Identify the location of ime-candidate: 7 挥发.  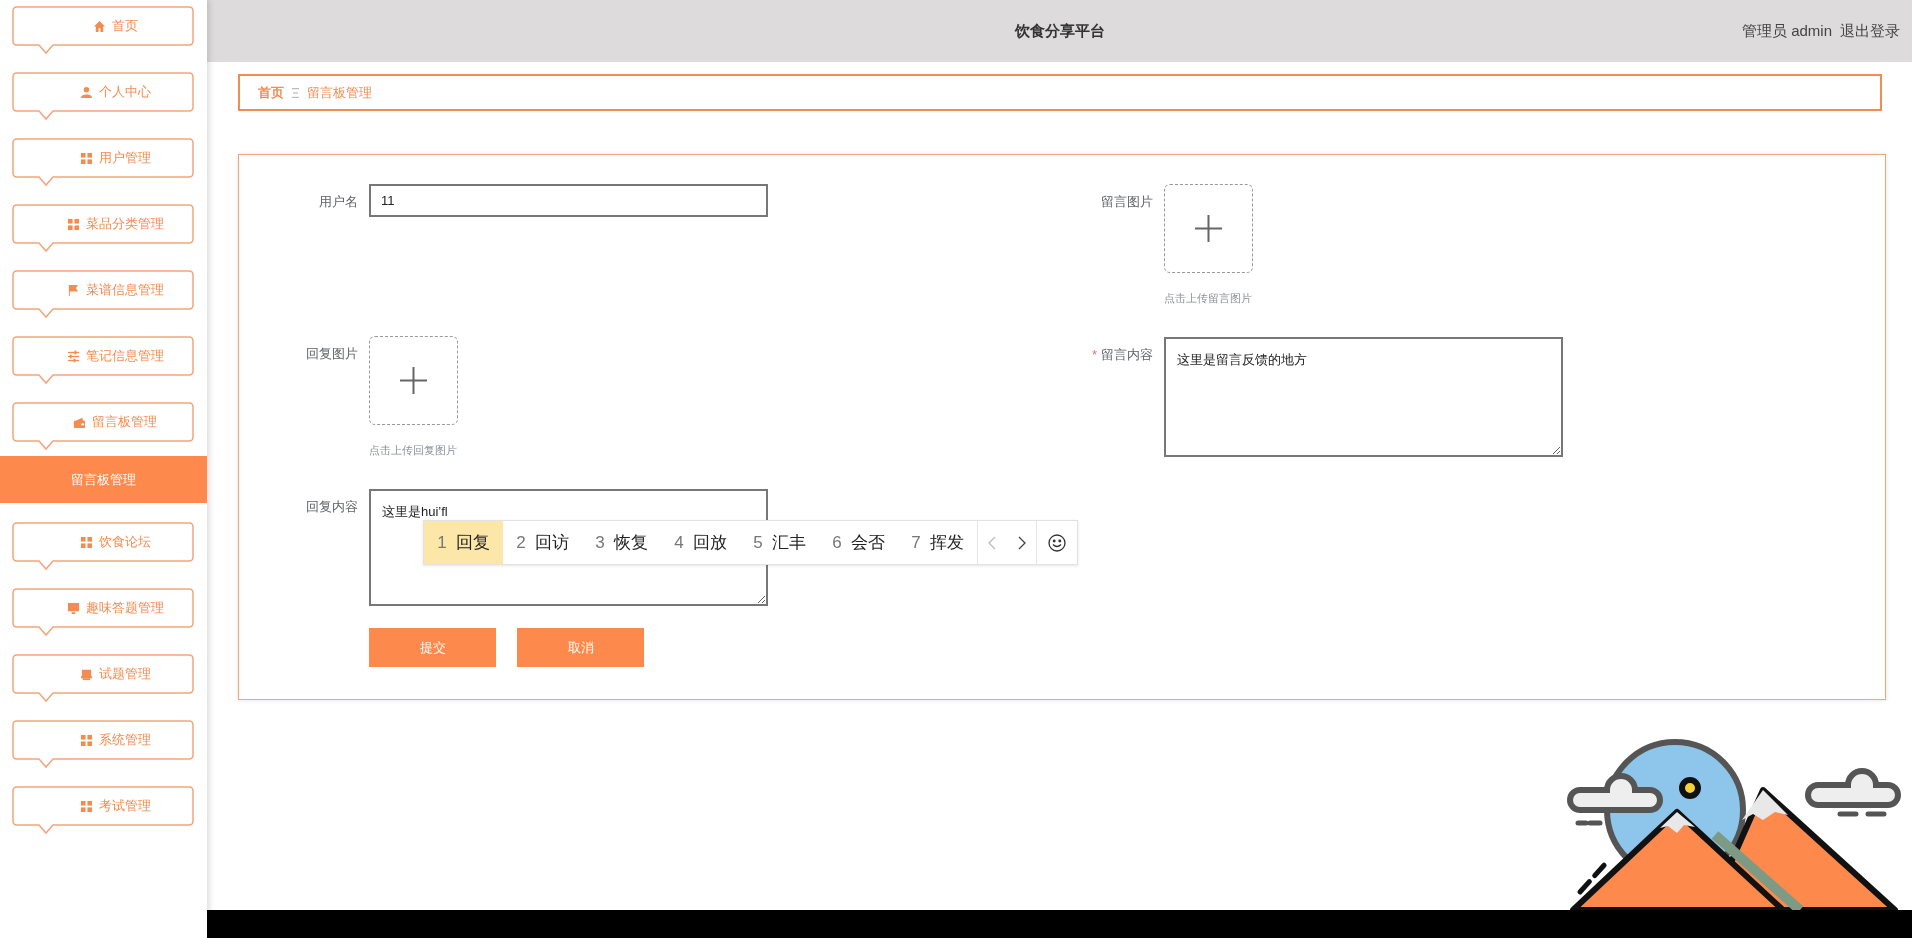
(937, 542).